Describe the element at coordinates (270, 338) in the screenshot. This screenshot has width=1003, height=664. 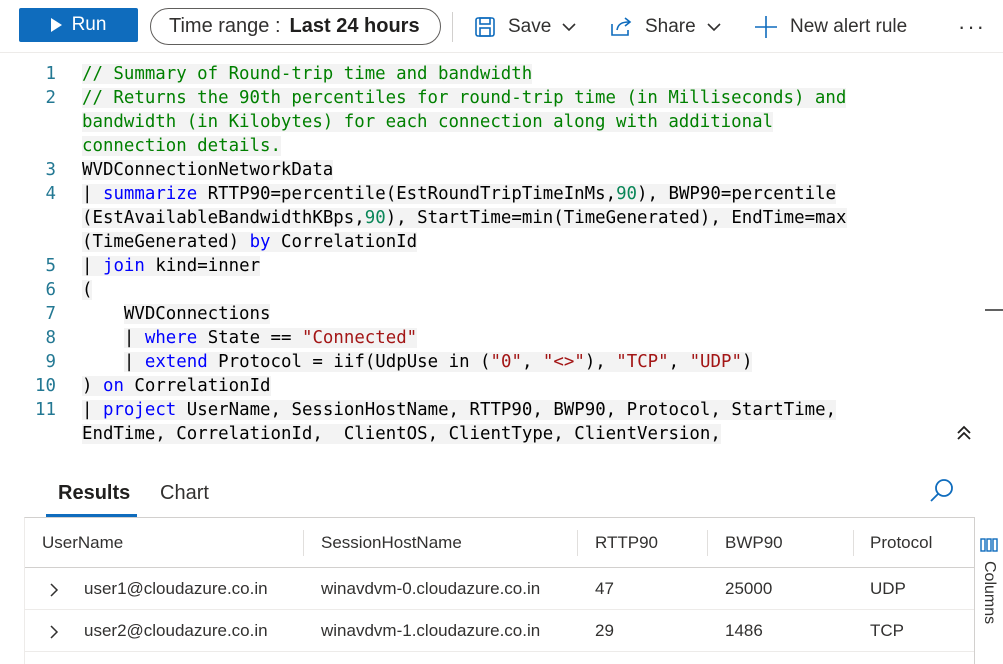
I see `code-line: | where State == "Connected"` at that location.